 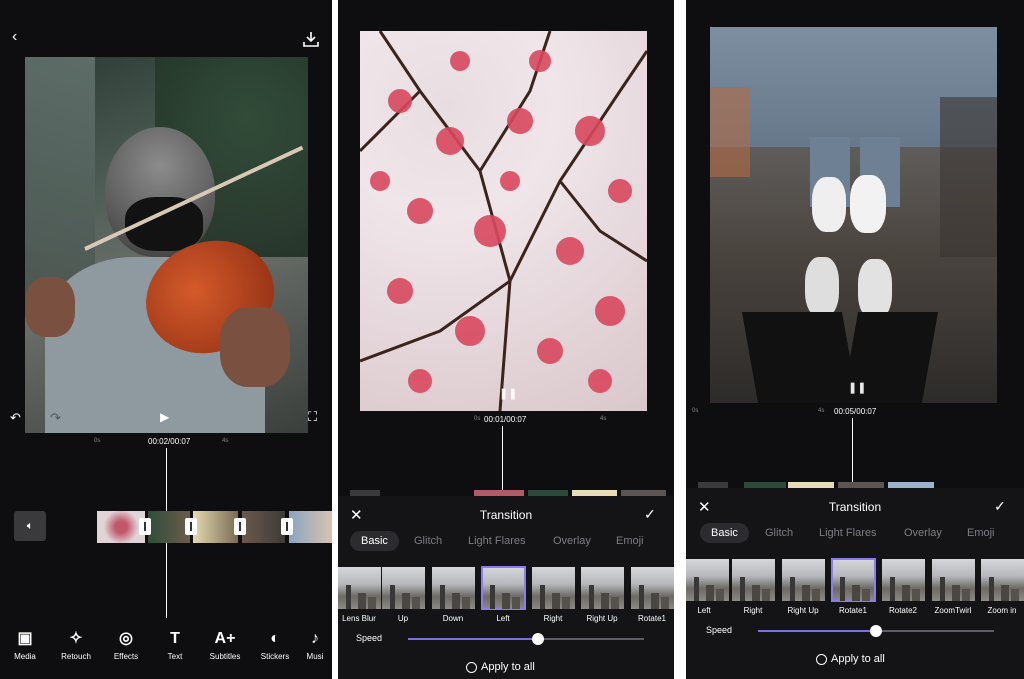 What do you see at coordinates (315, 656) in the screenshot?
I see `tool-label: Musi` at bounding box center [315, 656].